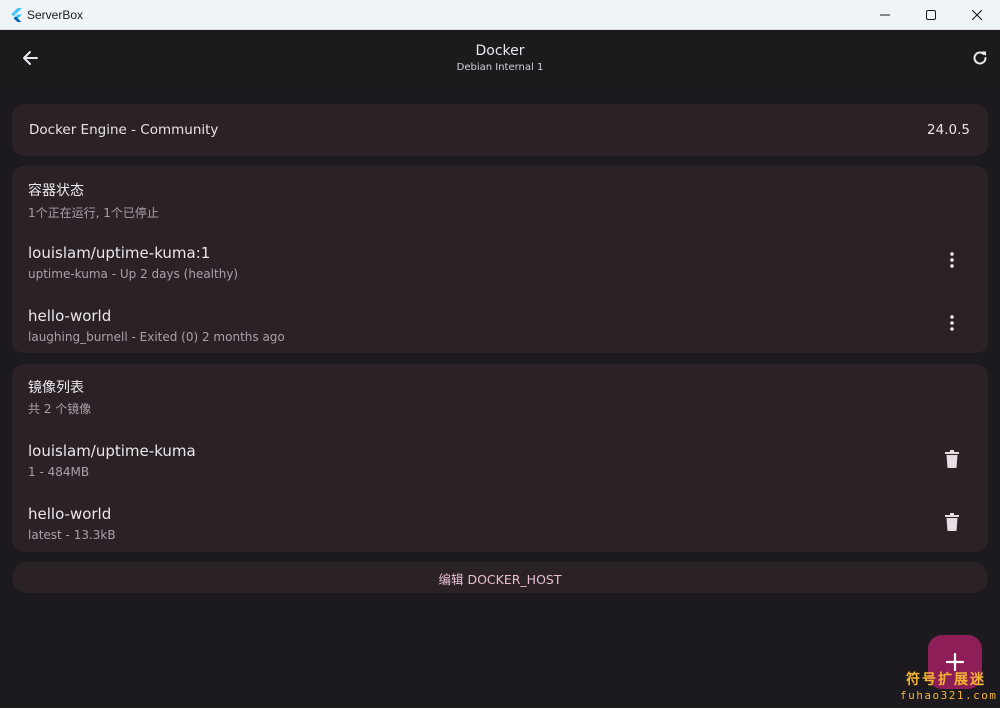 The height and width of the screenshot is (708, 1000). I want to click on container-image: hello-world, so click(70, 316).